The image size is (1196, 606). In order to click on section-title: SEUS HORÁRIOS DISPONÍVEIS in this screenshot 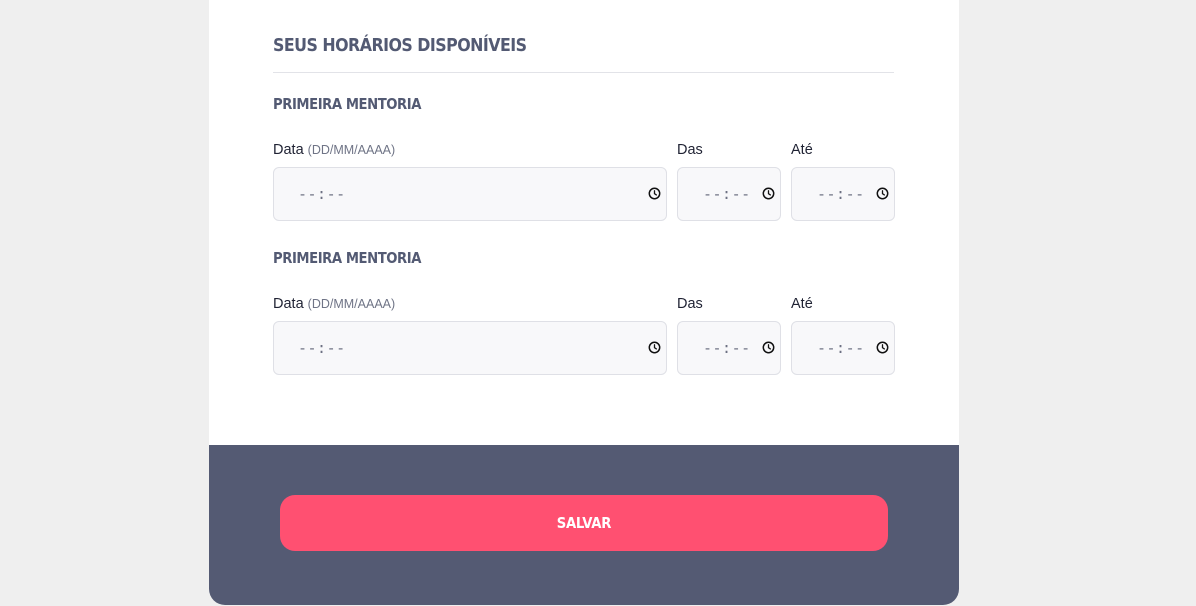, I will do `click(400, 45)`.